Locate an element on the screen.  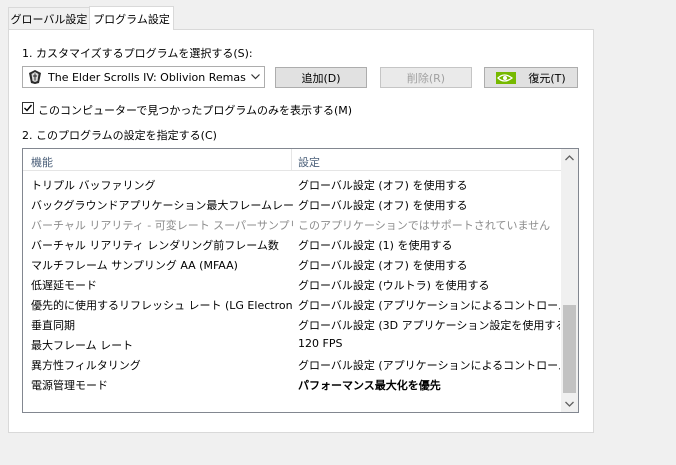
checkmark-icon is located at coordinates (28, 108).